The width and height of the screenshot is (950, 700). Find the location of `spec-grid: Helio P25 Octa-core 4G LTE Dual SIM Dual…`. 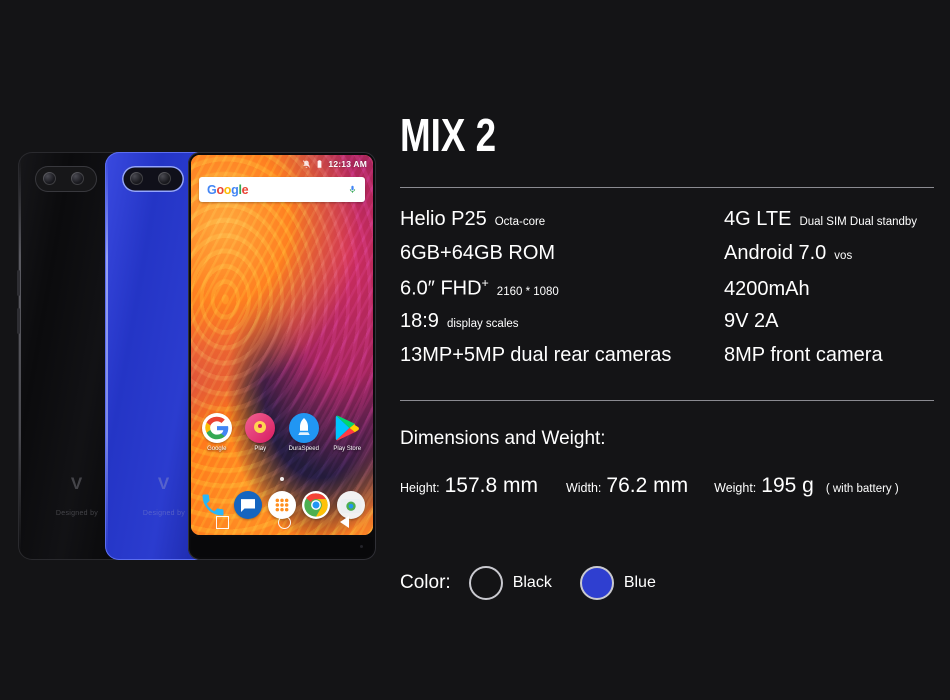

spec-grid: Helio P25 Octa-core 4G LTE Dual SIM Dual… is located at coordinates (667, 293).